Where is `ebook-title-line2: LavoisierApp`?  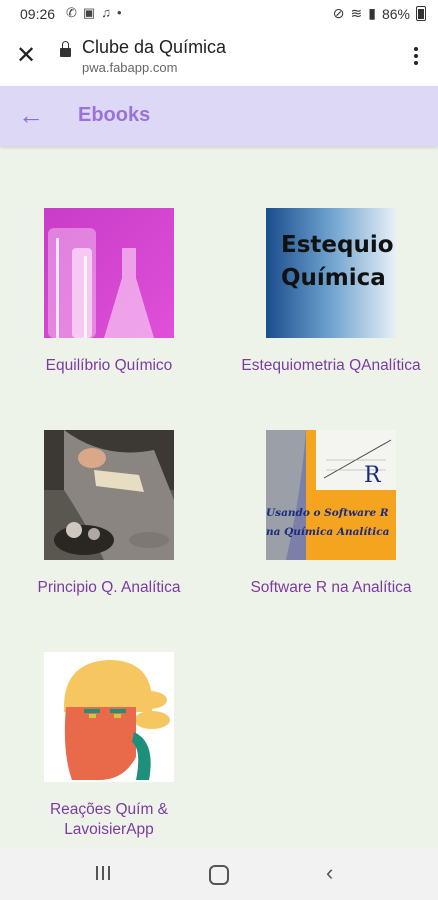 ebook-title-line2: LavoisierApp is located at coordinates (109, 829).